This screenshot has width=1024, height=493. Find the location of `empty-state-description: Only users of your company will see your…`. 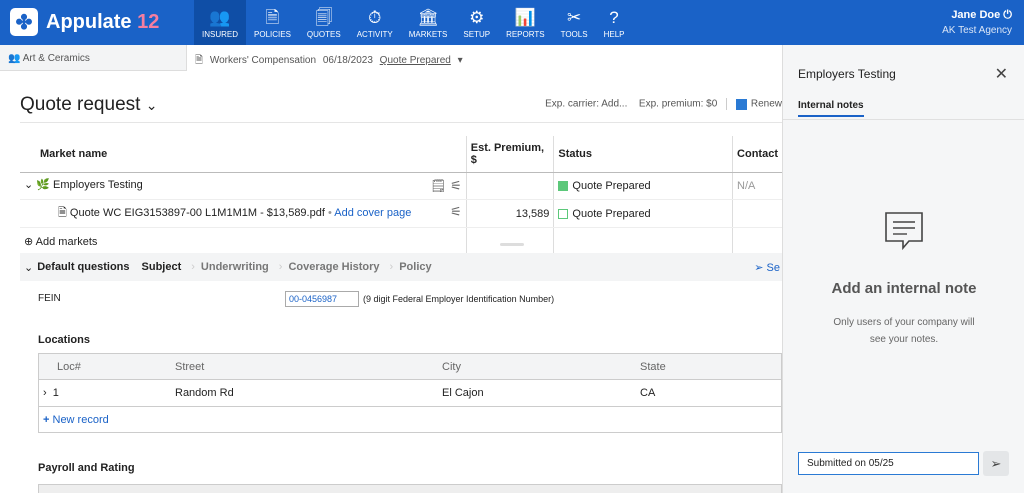

empty-state-description: Only users of your company will see your… is located at coordinates (904, 331).